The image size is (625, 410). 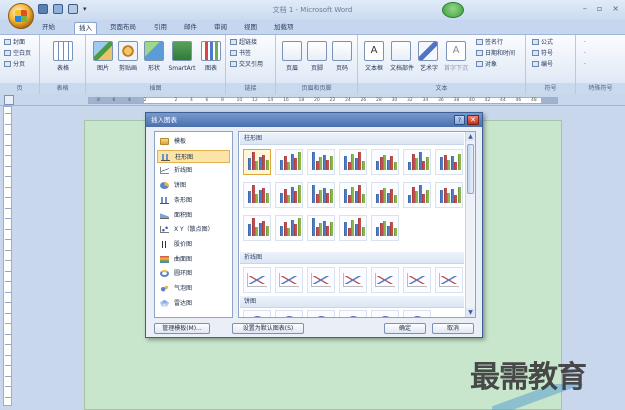 What do you see at coordinates (542, 54) in the screenshot?
I see `symbol-button: 符号` at bounding box center [542, 54].